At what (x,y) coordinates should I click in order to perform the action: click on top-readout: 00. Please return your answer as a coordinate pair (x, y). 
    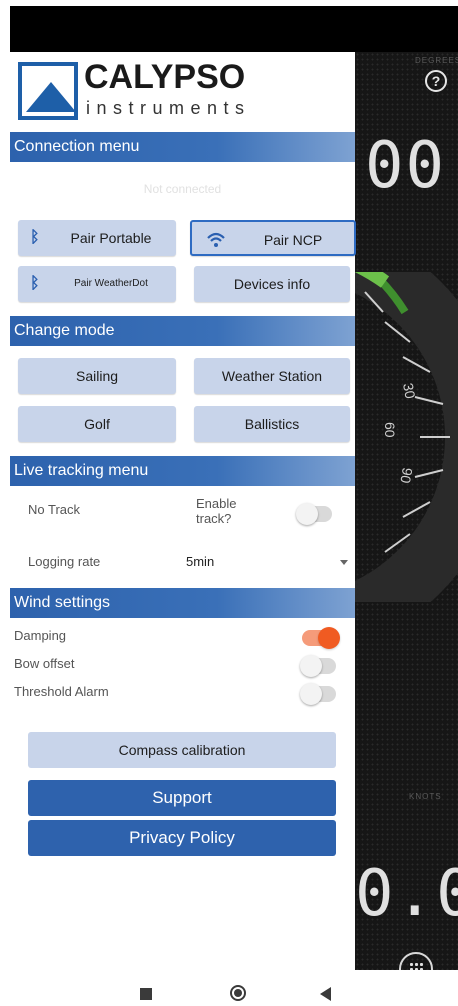
    Looking at the image, I should click on (406, 166).